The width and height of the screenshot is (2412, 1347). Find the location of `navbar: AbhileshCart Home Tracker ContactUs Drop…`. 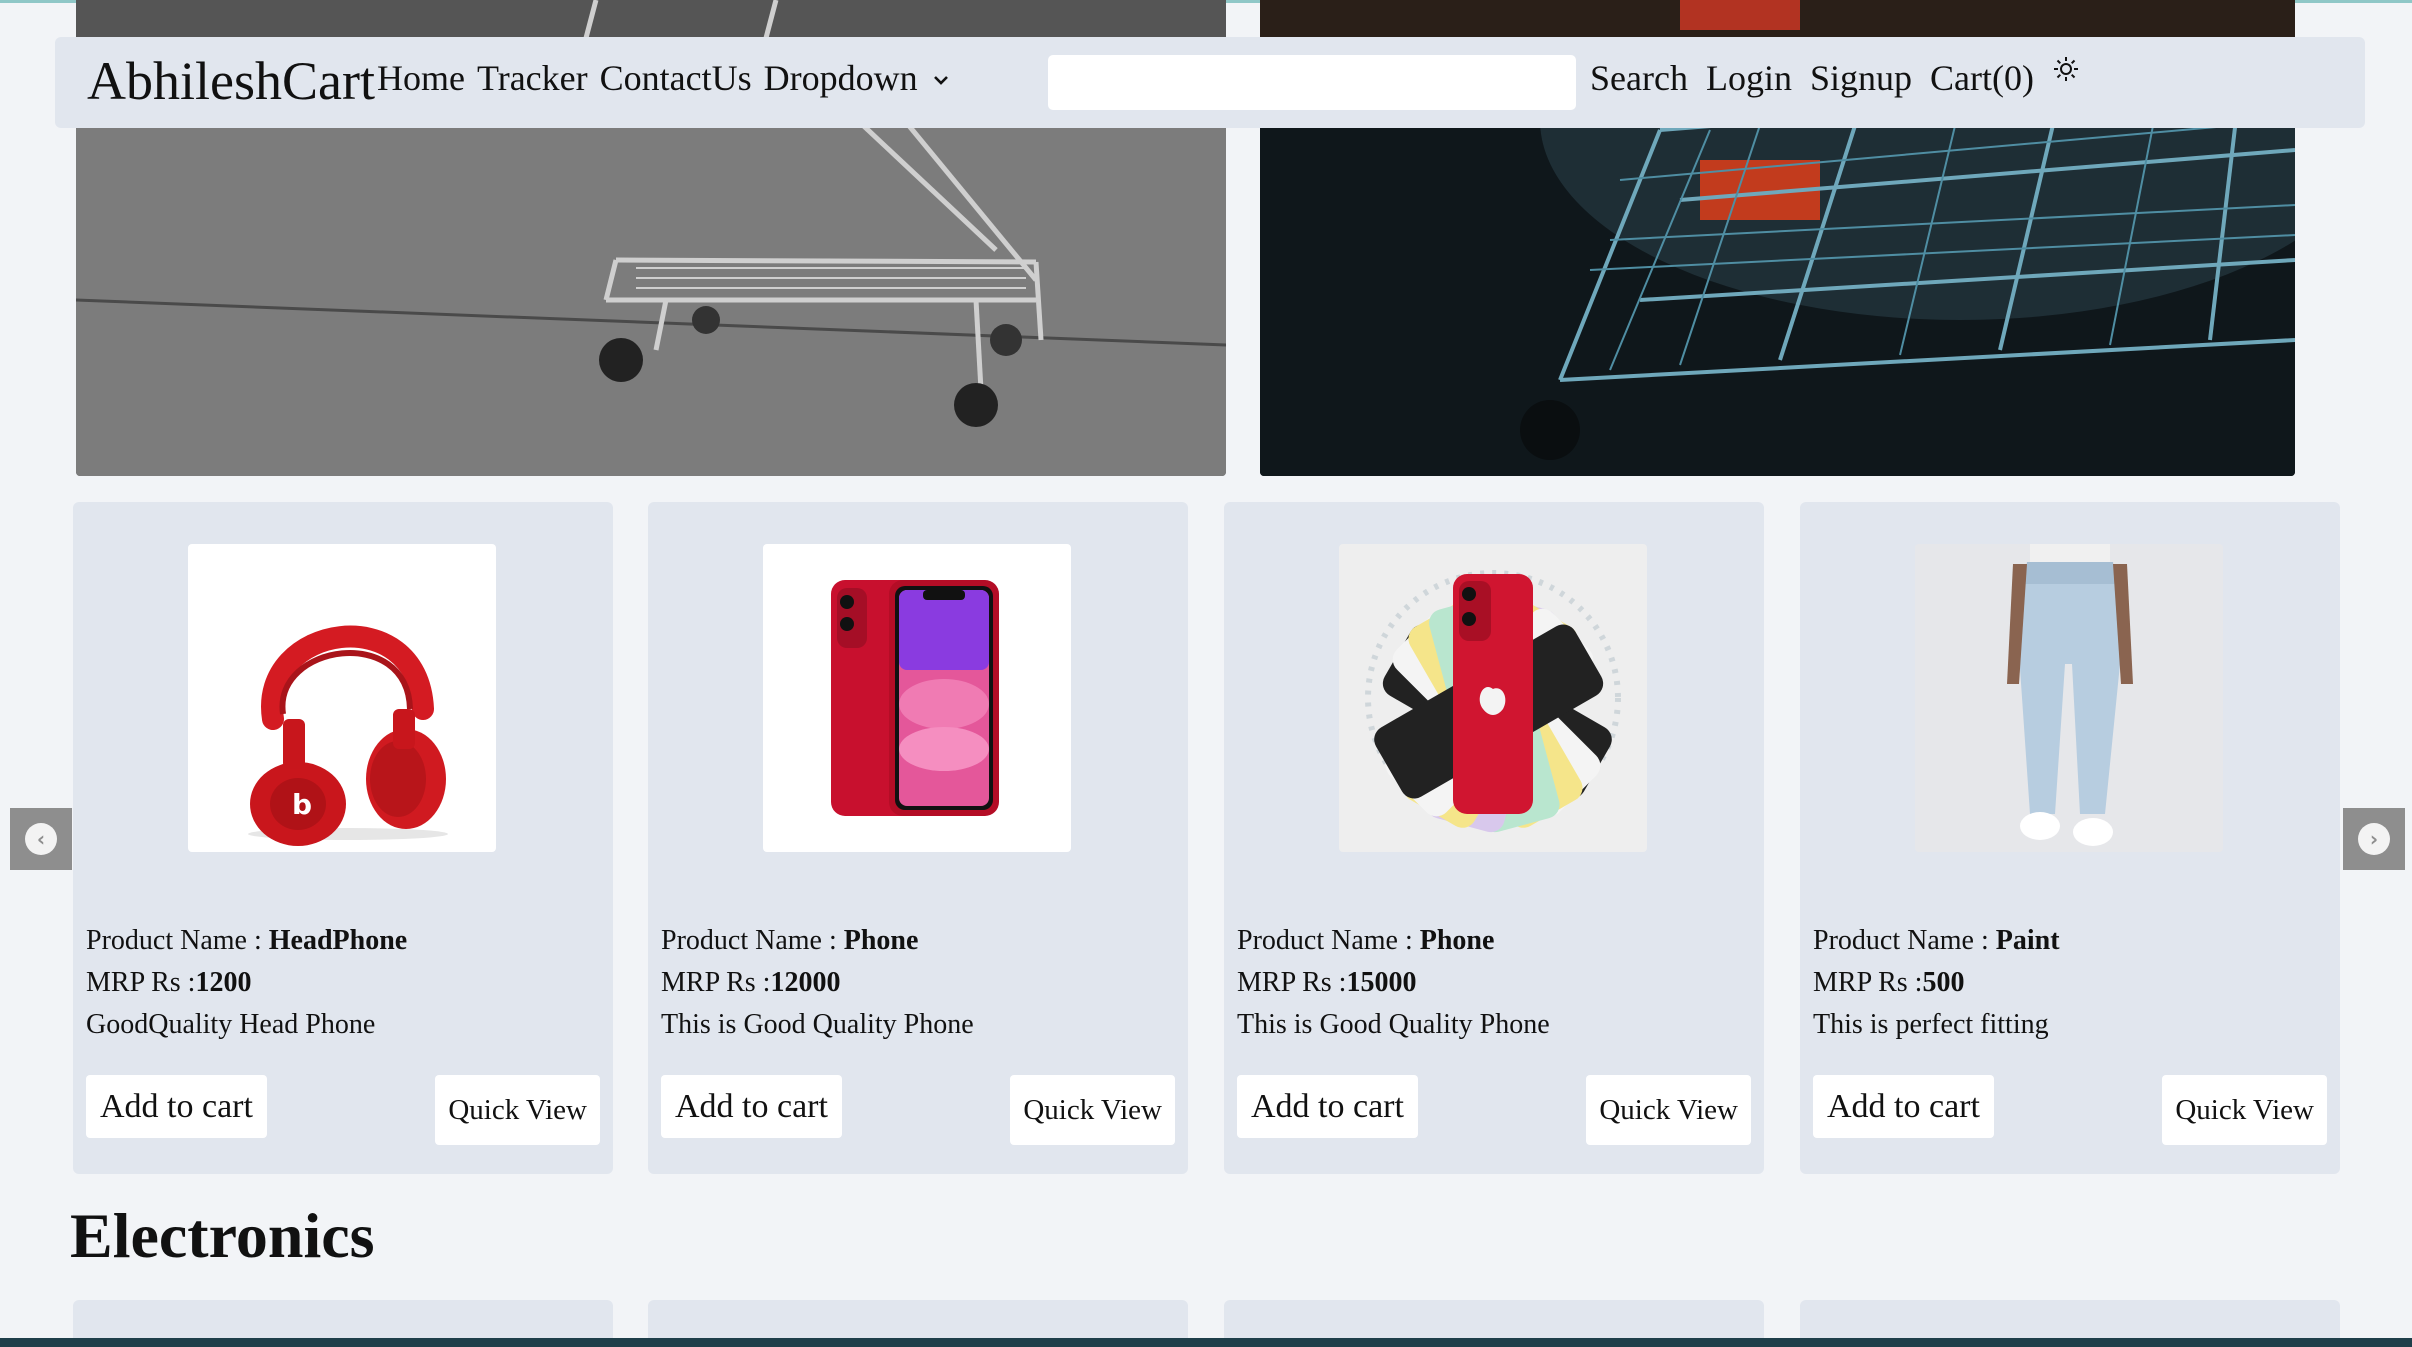

navbar: AbhileshCart Home Tracker ContactUs Drop… is located at coordinates (1210, 82).